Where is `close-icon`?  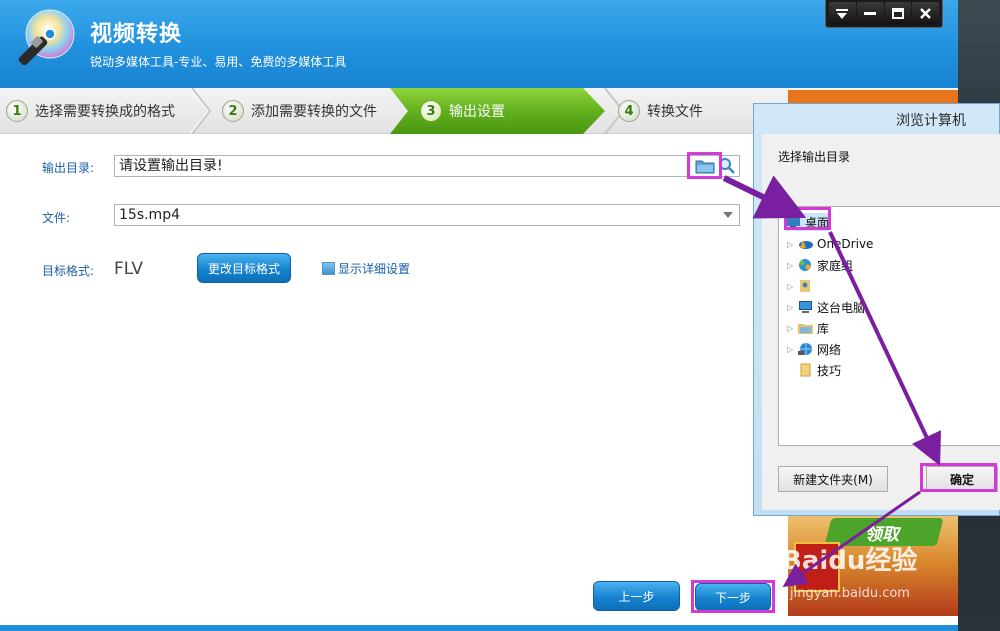 close-icon is located at coordinates (925, 13).